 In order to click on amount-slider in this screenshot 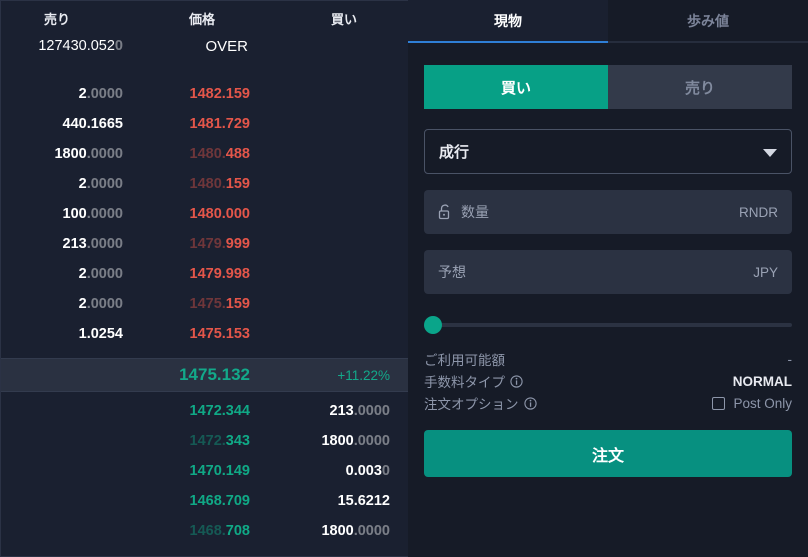, I will do `click(608, 325)`.